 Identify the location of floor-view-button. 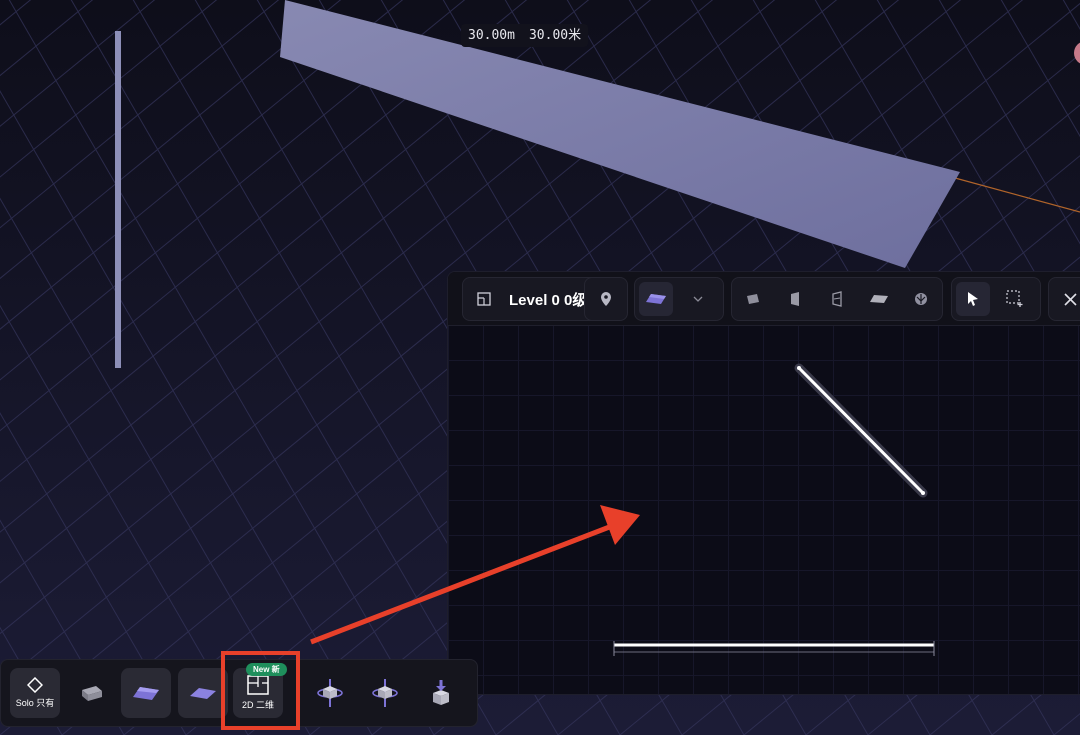
(146, 693).